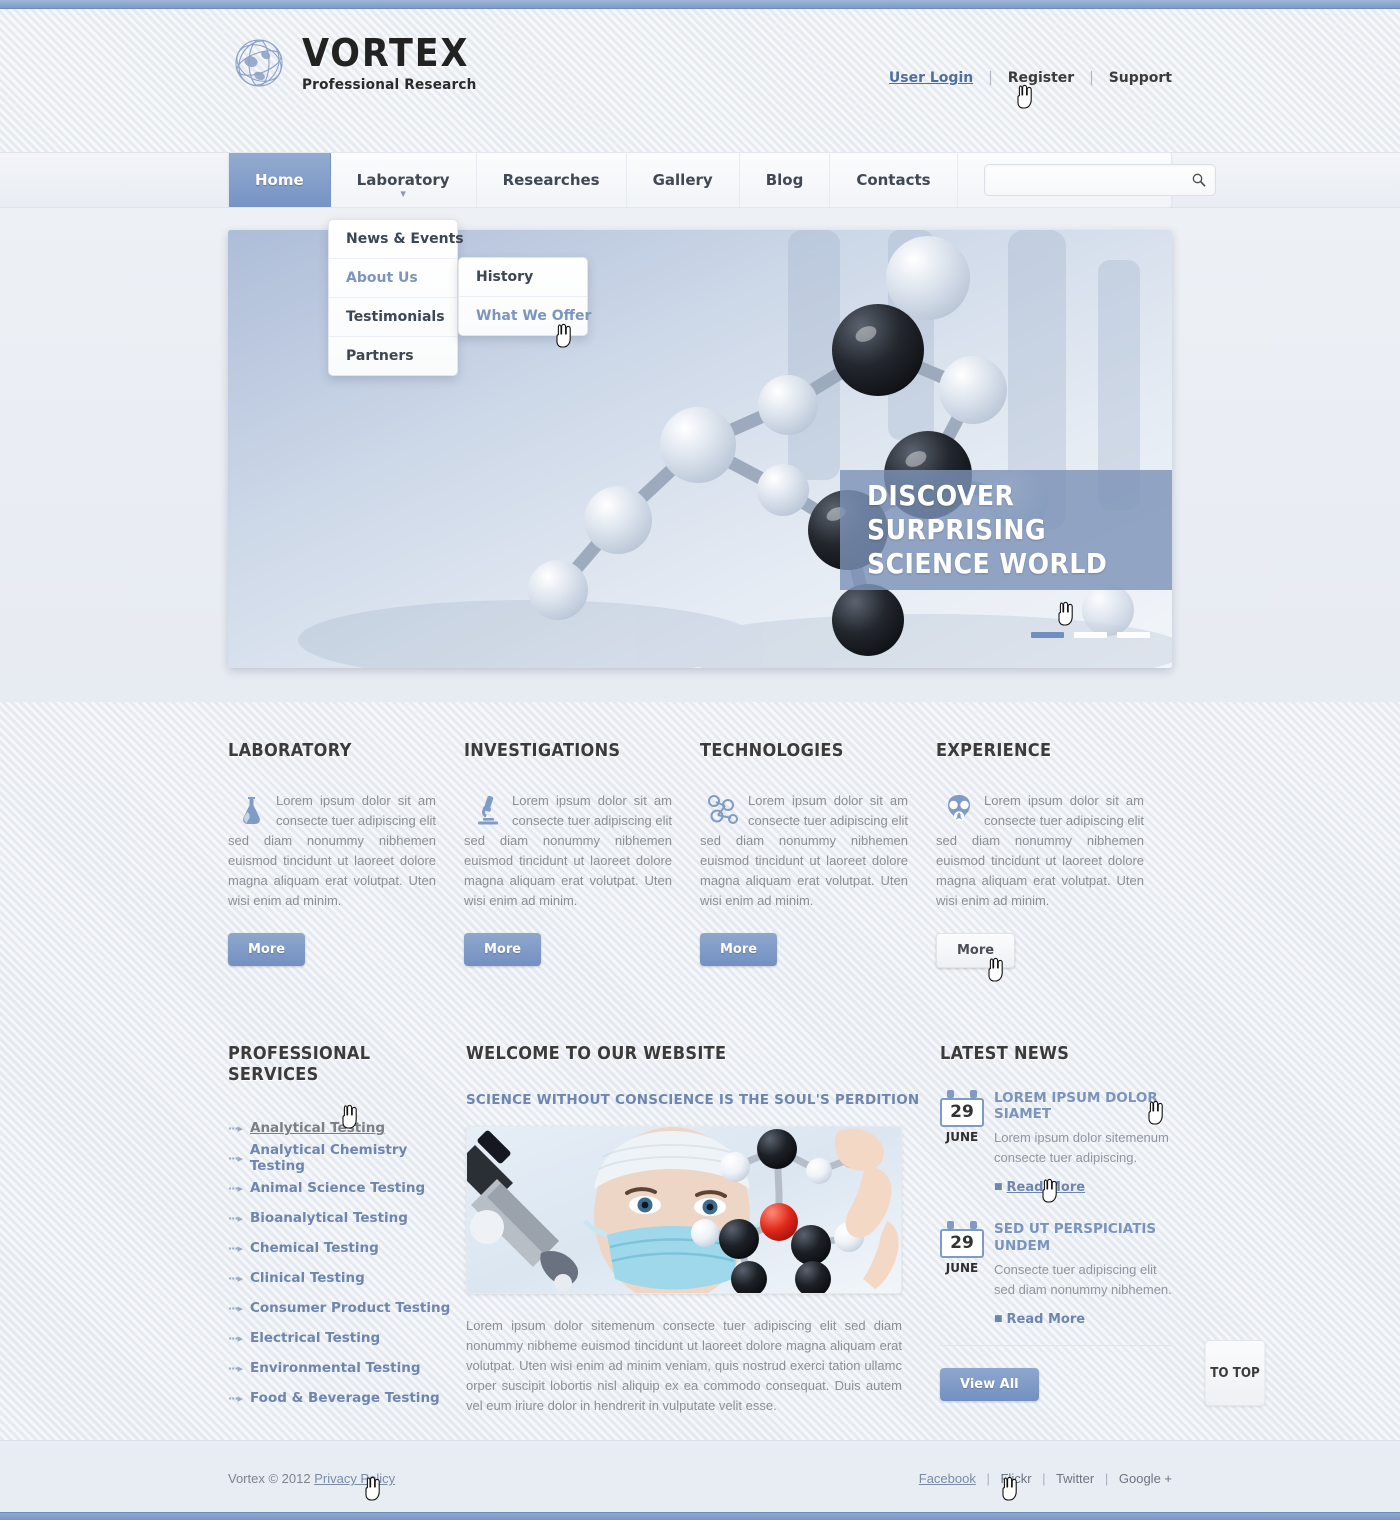 Image resolution: width=1400 pixels, height=1520 pixels. What do you see at coordinates (785, 180) in the screenshot?
I see `nav-item-blog: Blog` at bounding box center [785, 180].